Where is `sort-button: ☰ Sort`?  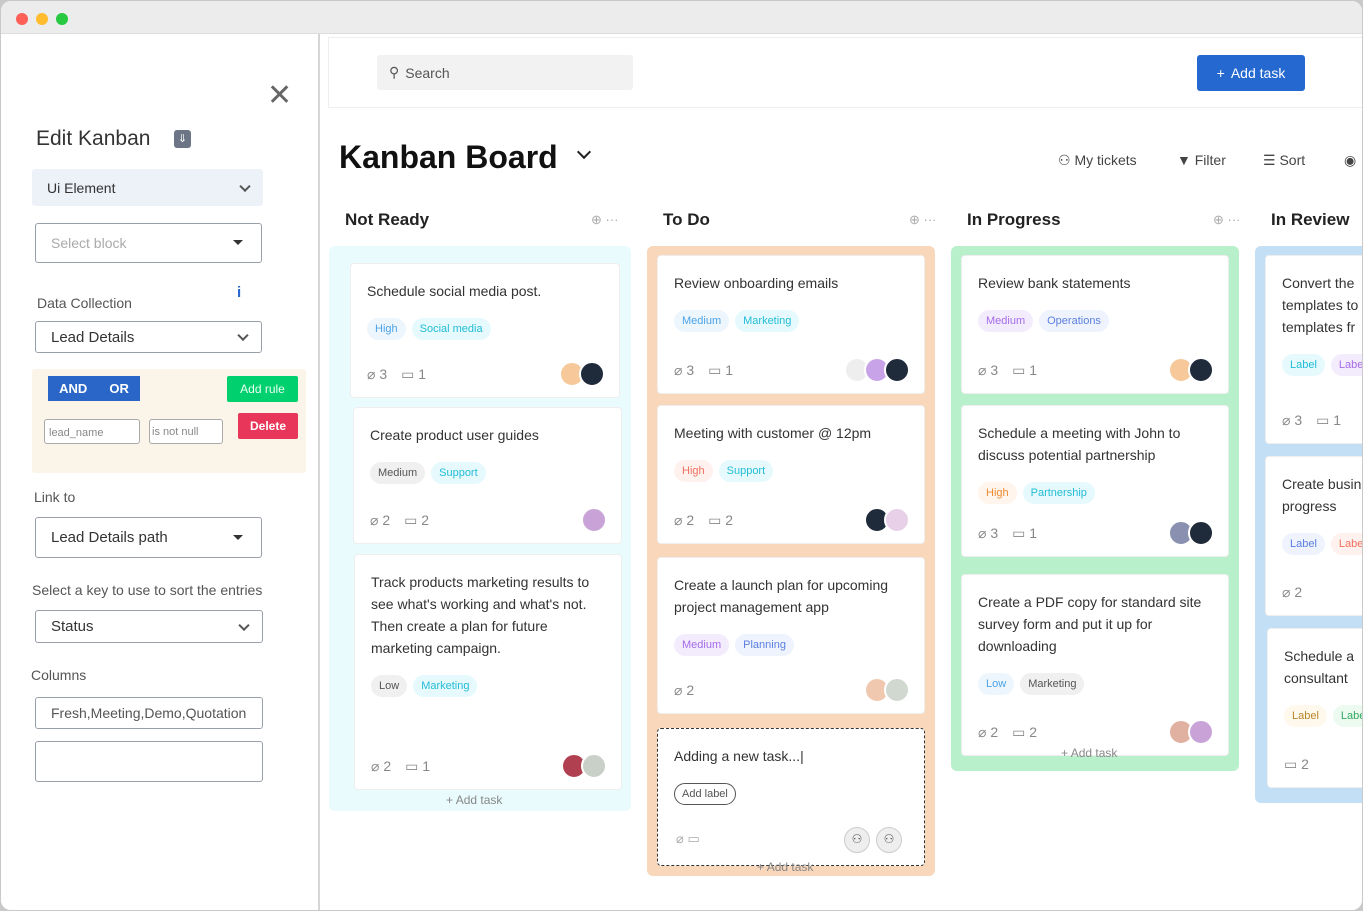 sort-button: ☰ Sort is located at coordinates (1284, 160).